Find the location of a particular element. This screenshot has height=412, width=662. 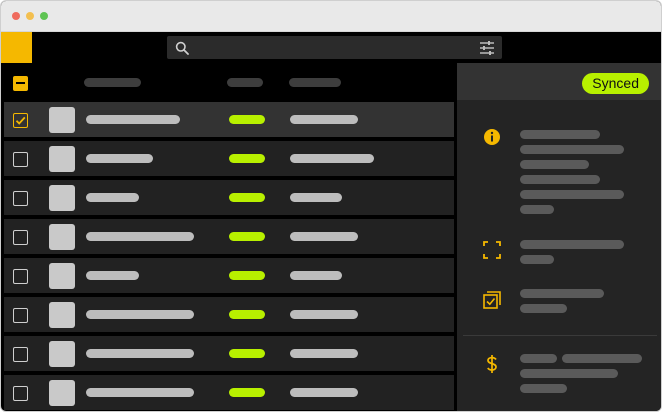

fullscreen-icon is located at coordinates (492, 250).